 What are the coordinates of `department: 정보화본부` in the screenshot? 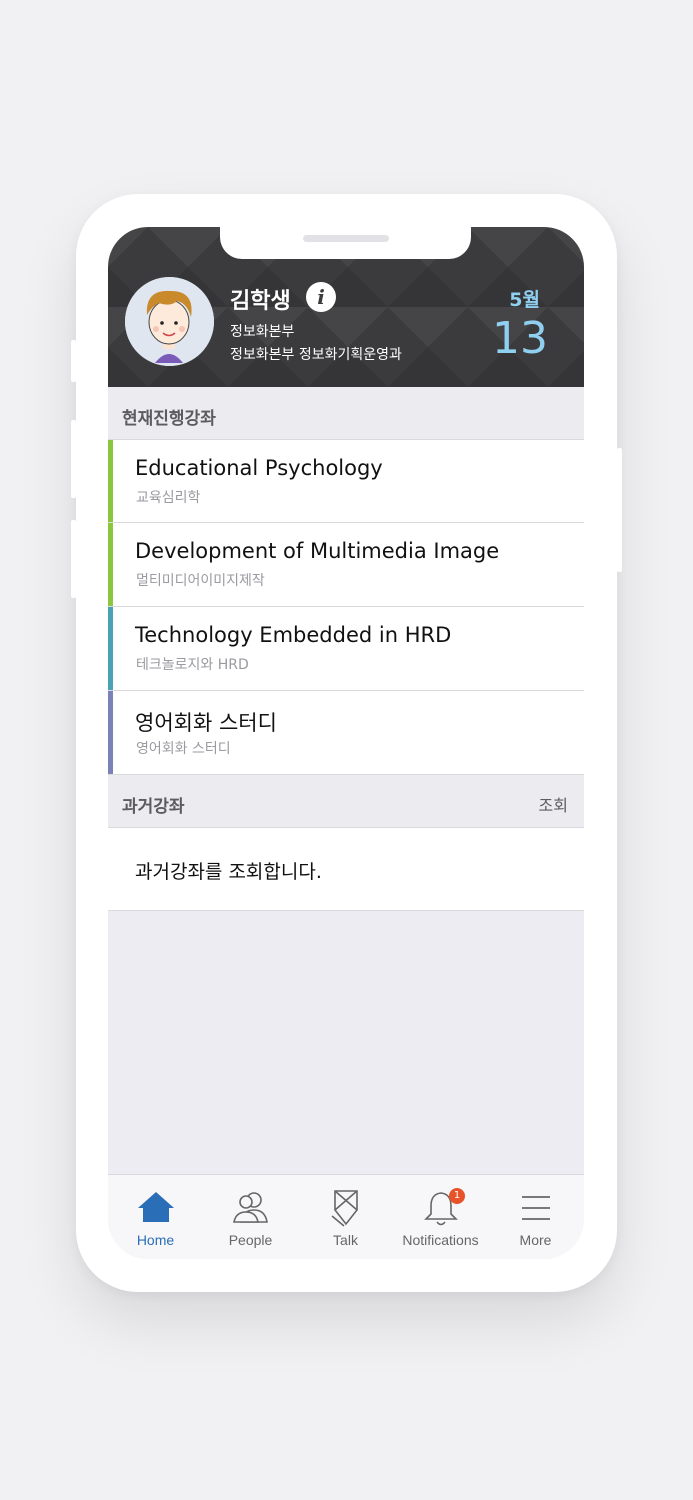 It's located at (262, 332).